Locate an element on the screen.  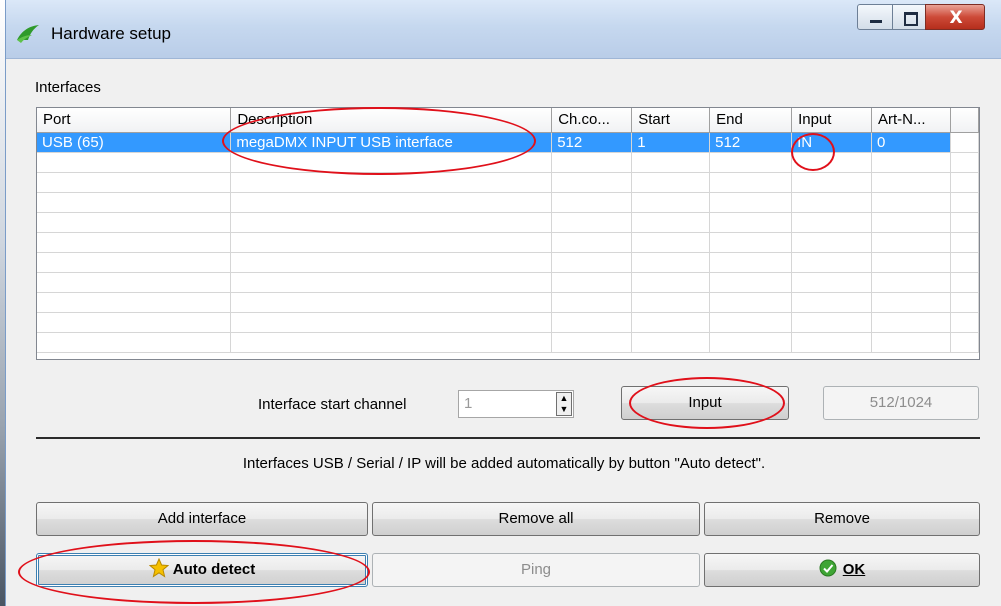
start-channel-value: 1 is located at coordinates (468, 403).